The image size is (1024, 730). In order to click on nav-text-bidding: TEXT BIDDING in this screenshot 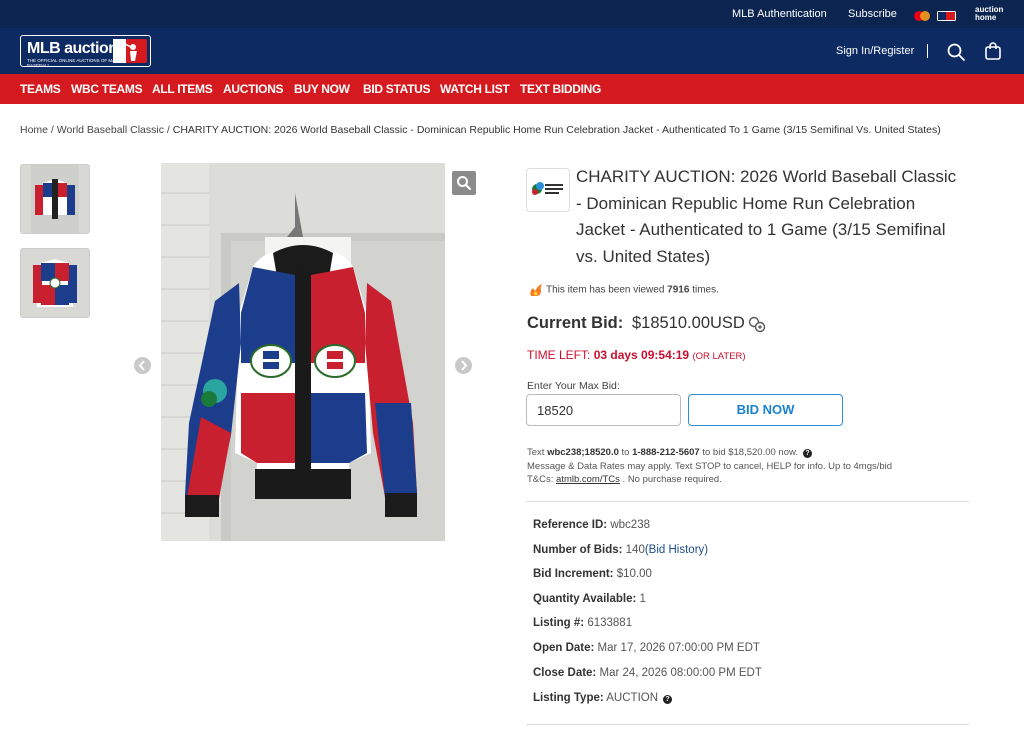, I will do `click(560, 89)`.